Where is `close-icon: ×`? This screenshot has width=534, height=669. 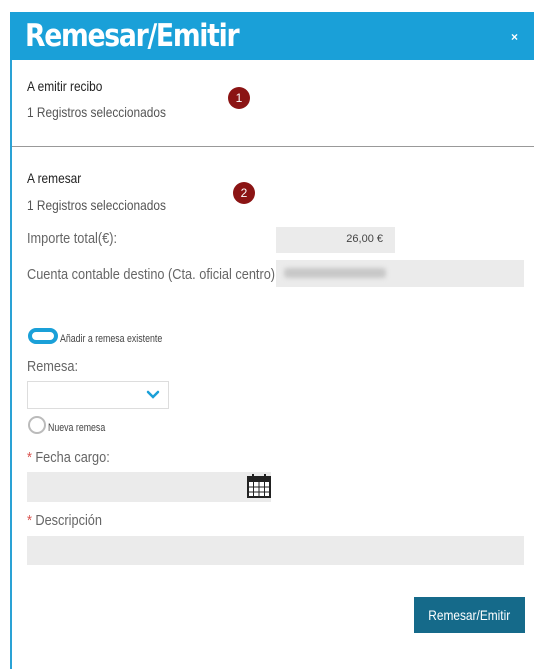 close-icon: × is located at coordinates (514, 37).